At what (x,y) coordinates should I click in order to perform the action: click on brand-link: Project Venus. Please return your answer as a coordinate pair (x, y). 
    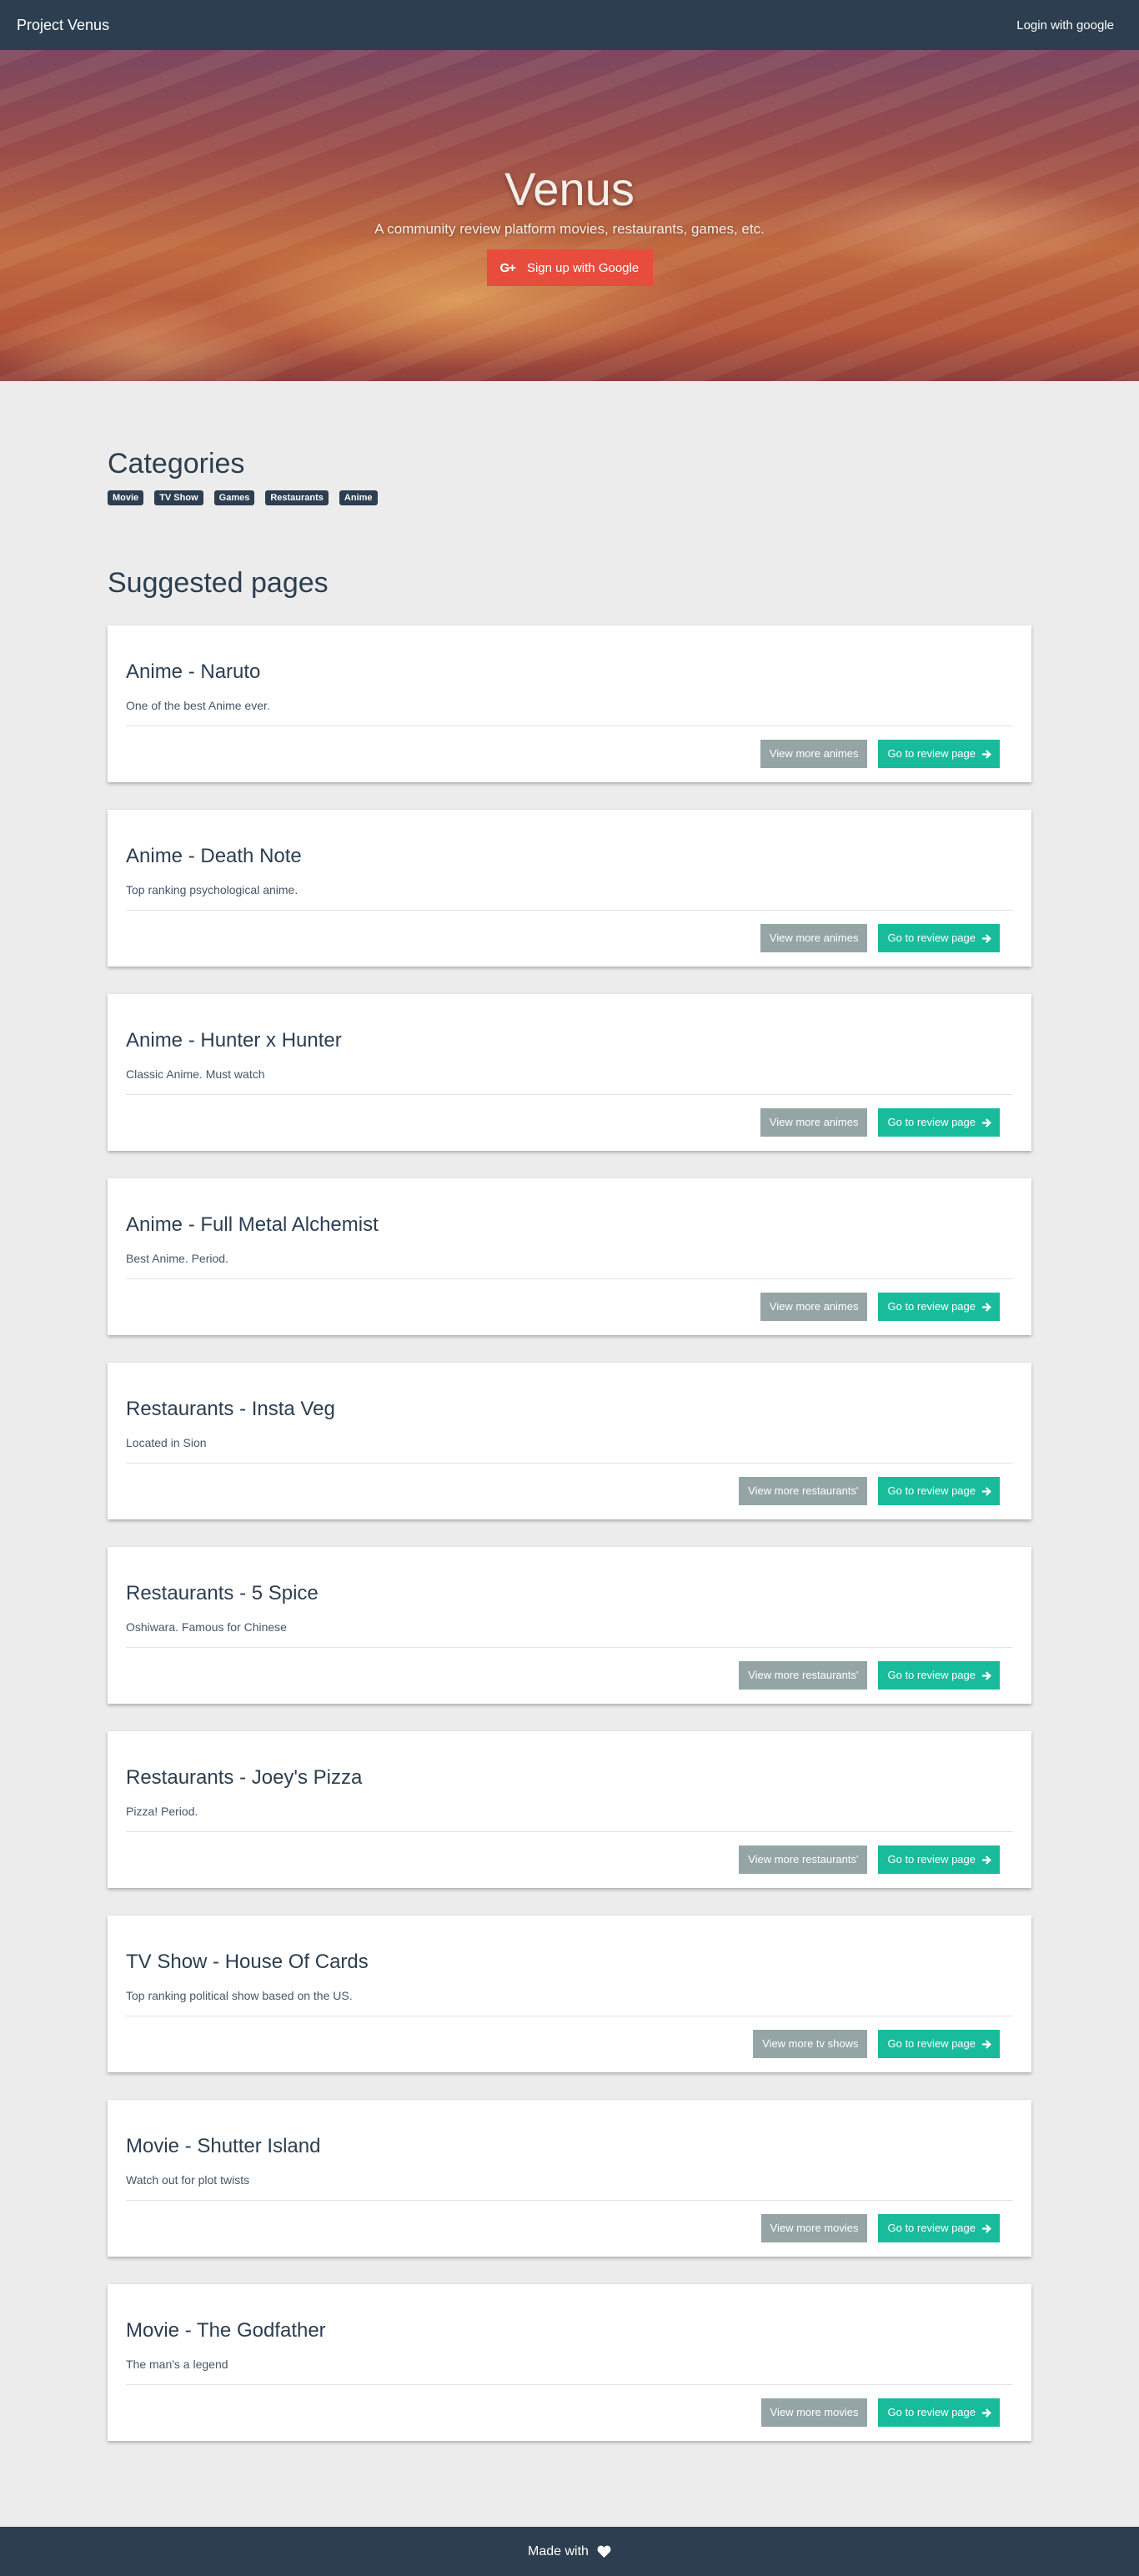
    Looking at the image, I should click on (63, 25).